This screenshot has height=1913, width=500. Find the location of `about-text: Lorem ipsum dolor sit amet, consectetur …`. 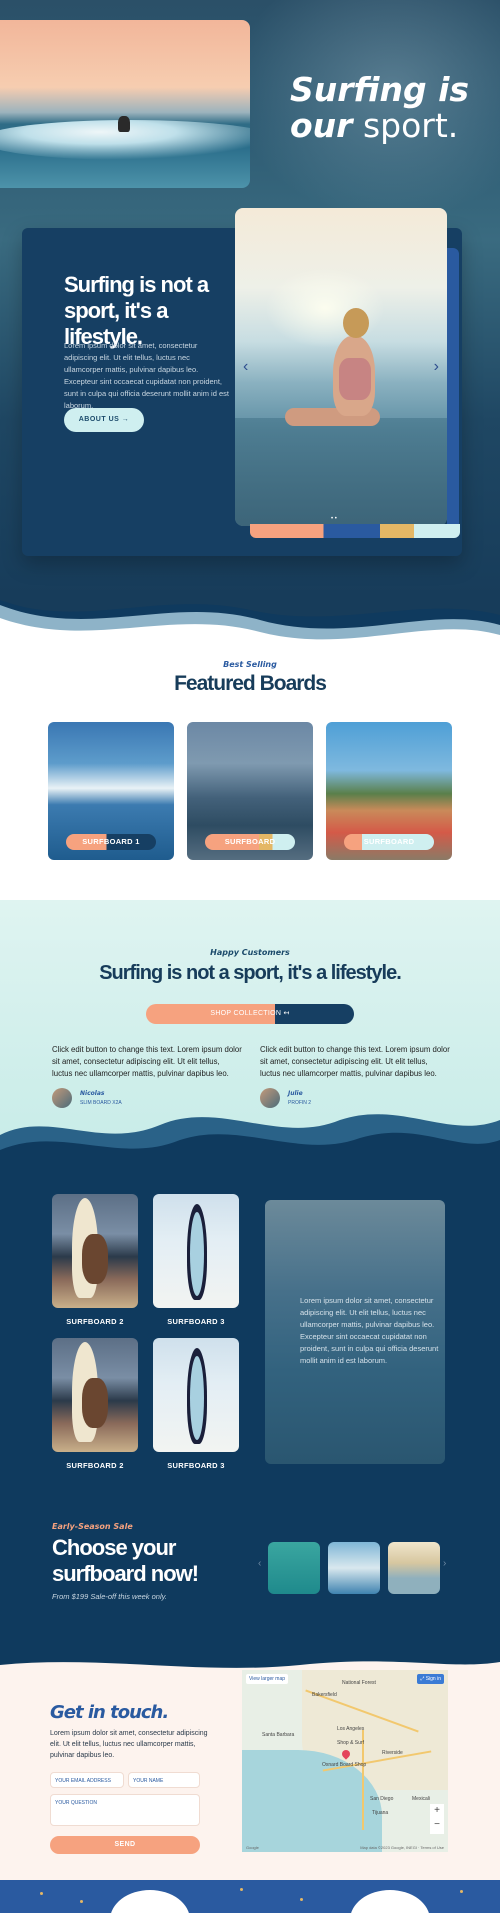

about-text: Lorem ipsum dolor sit amet, consectetur … is located at coordinates (146, 375).